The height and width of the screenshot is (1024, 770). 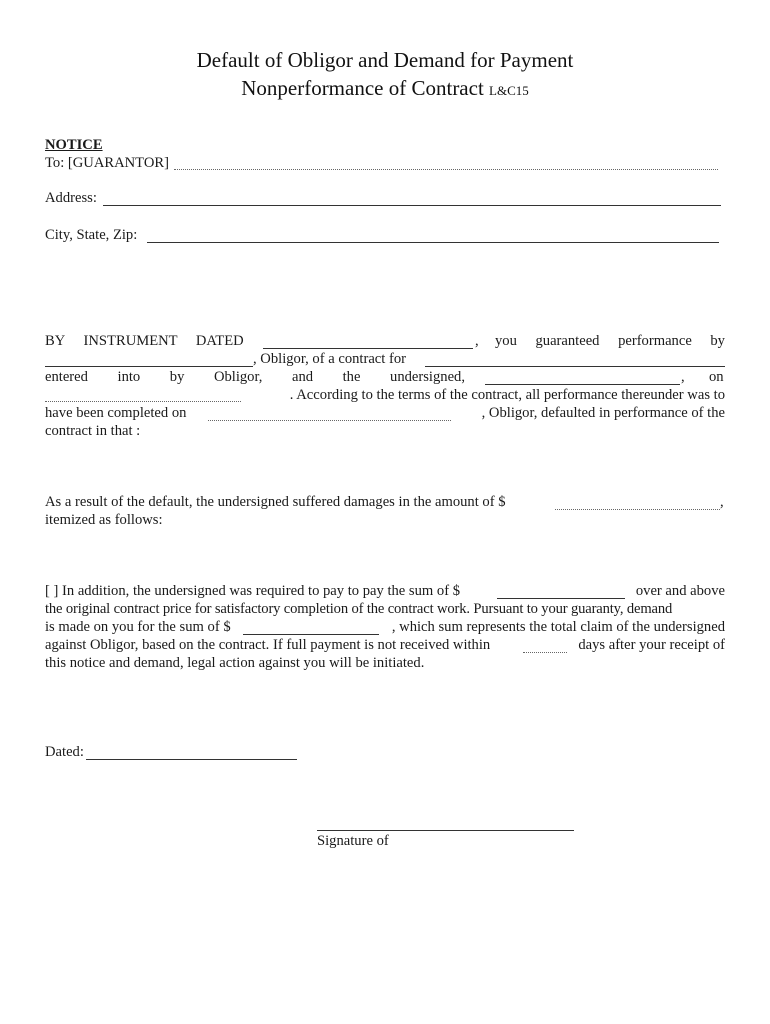 I want to click on form-code: L&C15, so click(x=509, y=90).